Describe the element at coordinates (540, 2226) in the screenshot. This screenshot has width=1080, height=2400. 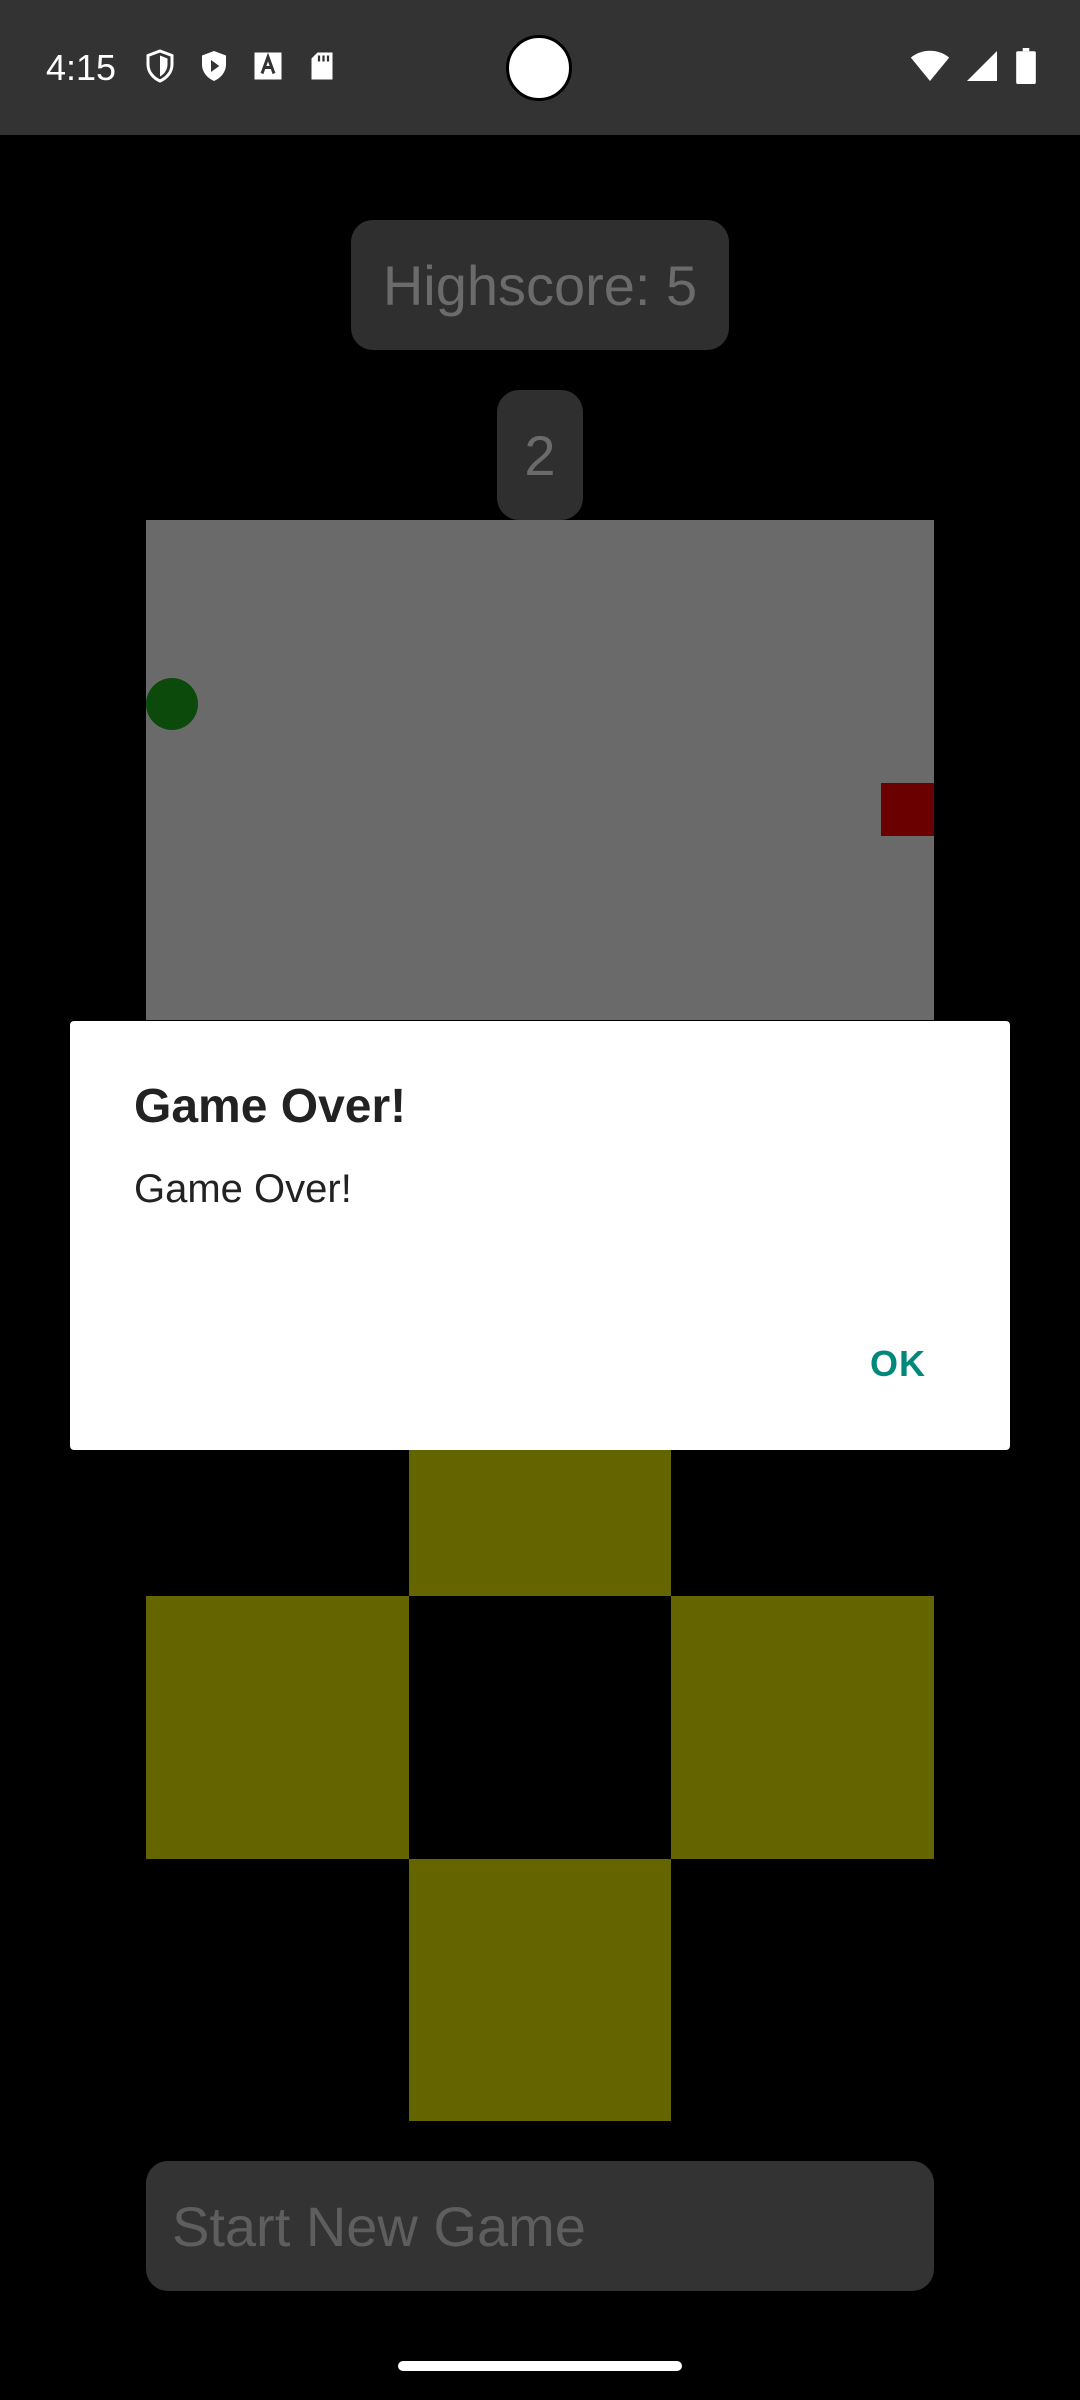
I see `start-new-game-button: Start New Game` at that location.